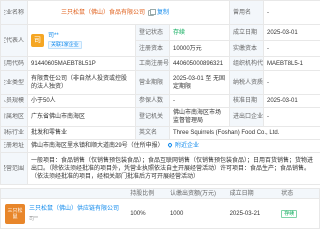 The height and width of the screenshot is (240, 320). What do you see at coordinates (246, 101) in the screenshot?
I see `approved-label: 核准日期` at bounding box center [246, 101].